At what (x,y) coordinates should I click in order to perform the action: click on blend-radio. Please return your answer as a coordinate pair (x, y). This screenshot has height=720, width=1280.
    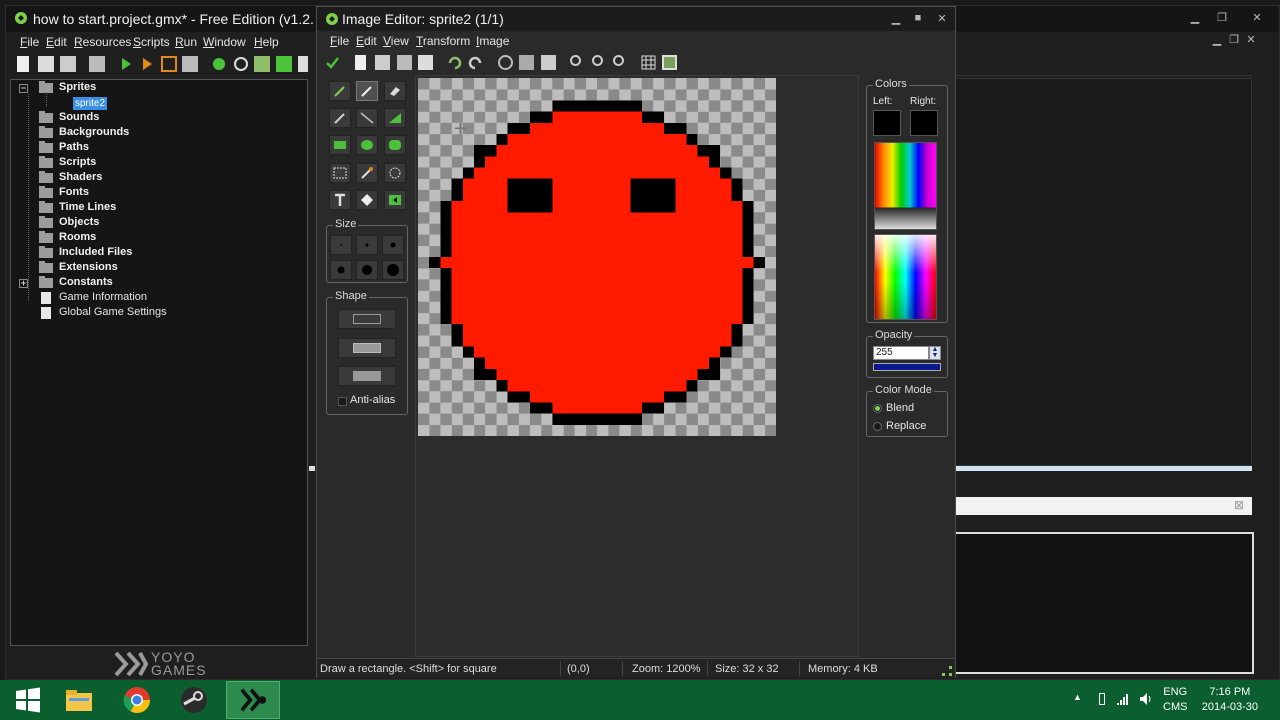
    Looking at the image, I should click on (877, 408).